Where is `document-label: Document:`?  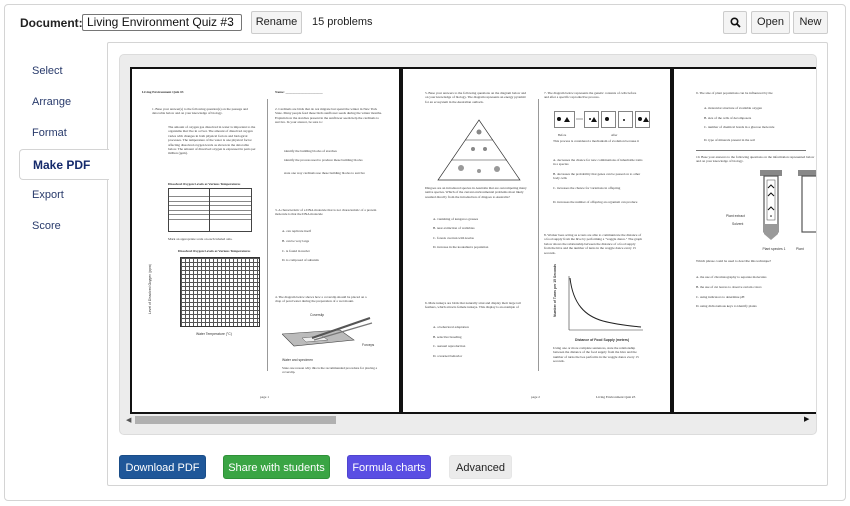 document-label: Document: is located at coordinates (51, 23).